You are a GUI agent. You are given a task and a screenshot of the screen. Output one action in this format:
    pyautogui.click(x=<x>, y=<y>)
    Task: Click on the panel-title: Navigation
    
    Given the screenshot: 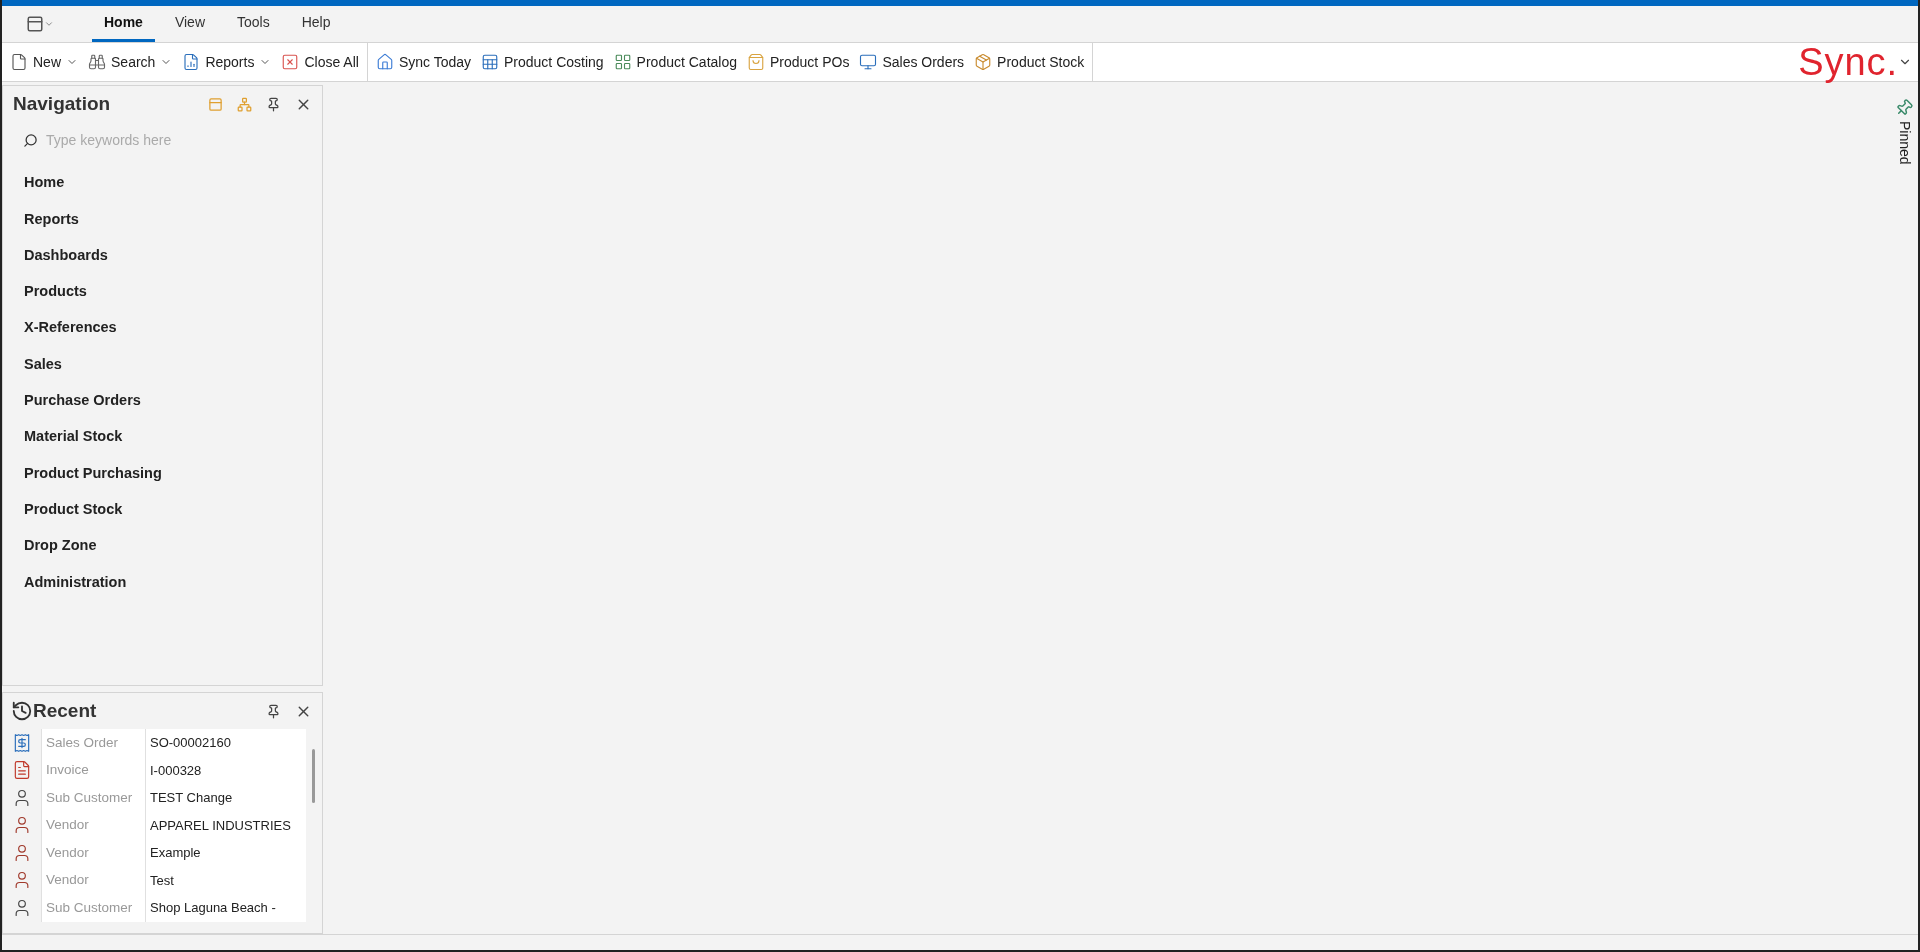 What is the action you would take?
    pyautogui.click(x=62, y=103)
    